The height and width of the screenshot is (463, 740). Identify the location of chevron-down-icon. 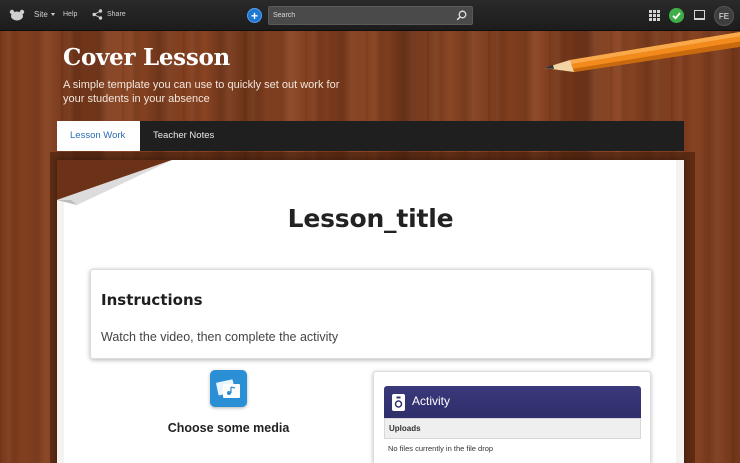
(52, 15).